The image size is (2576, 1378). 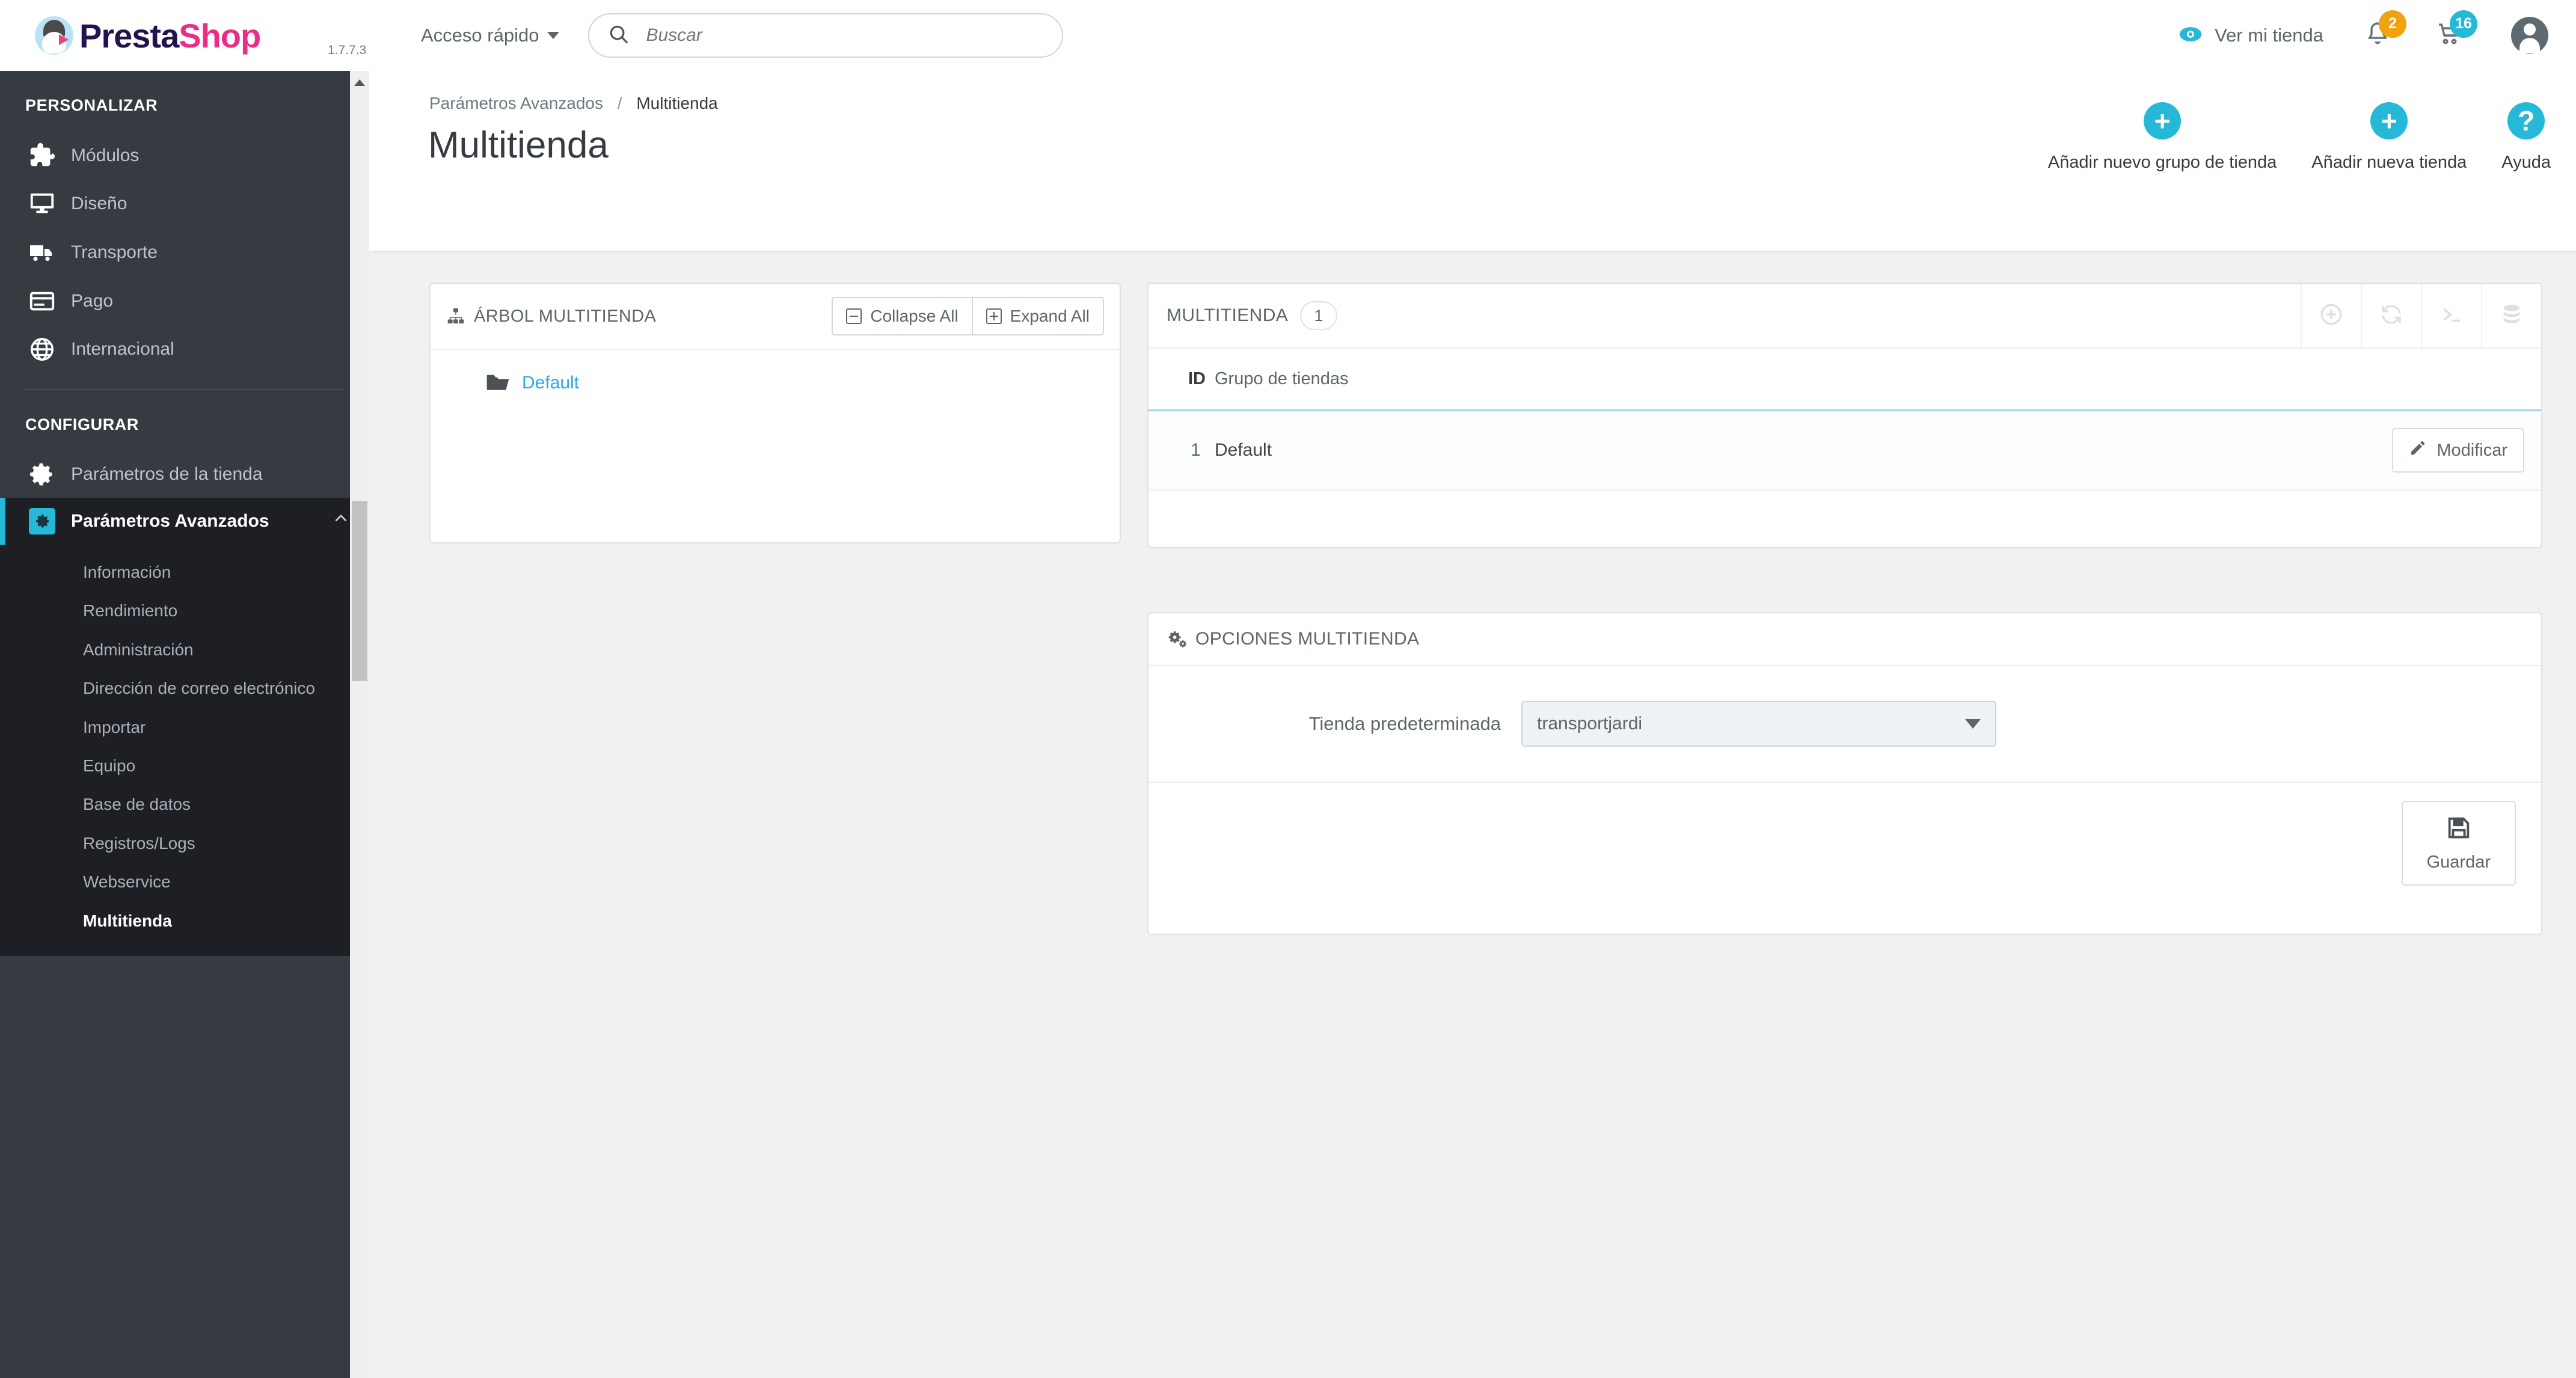 I want to click on add-icon-button, so click(x=2331, y=316).